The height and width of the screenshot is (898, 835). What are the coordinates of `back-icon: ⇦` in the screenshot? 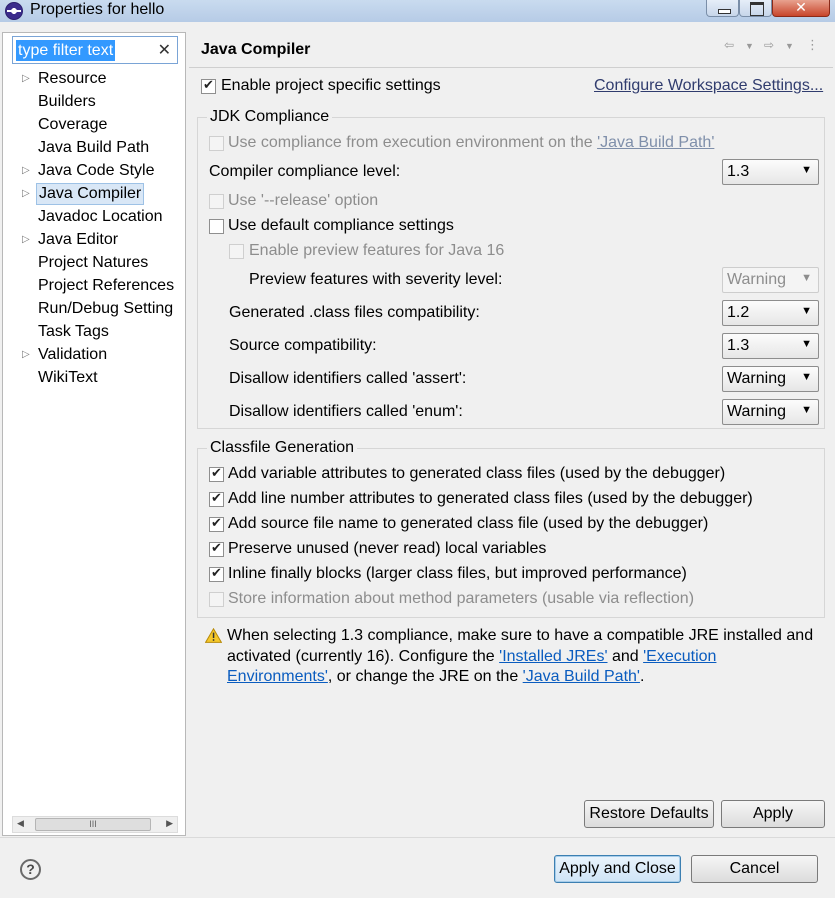 It's located at (729, 45).